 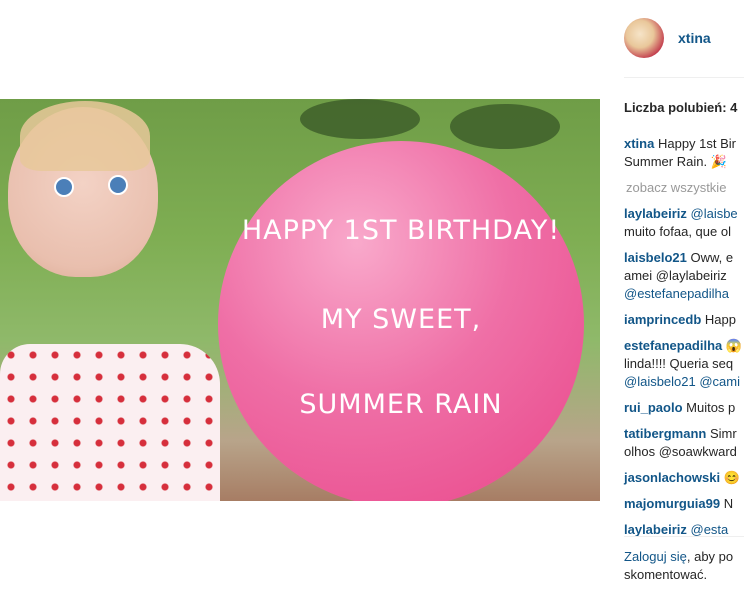 What do you see at coordinates (714, 213) in the screenshot?
I see `comment-text: @laisbe` at bounding box center [714, 213].